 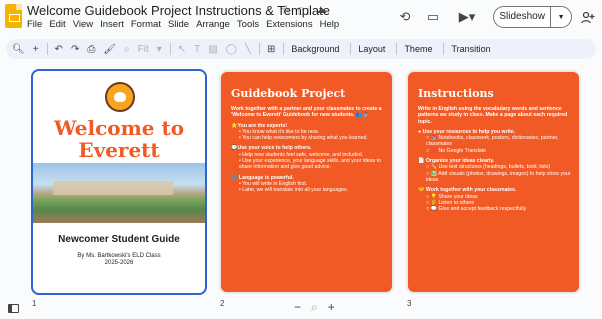 I want to click on new-slide-icon: +, so click(x=36, y=49).